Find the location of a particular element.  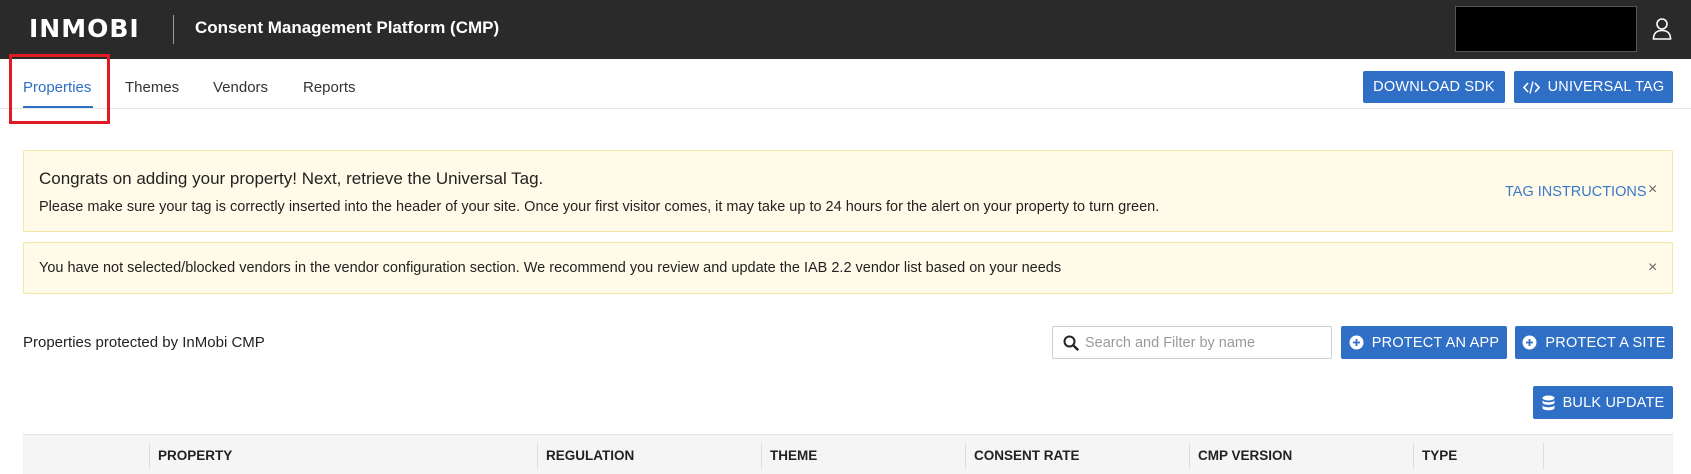

app-title: Consent Management Platform (CMP) is located at coordinates (347, 27).